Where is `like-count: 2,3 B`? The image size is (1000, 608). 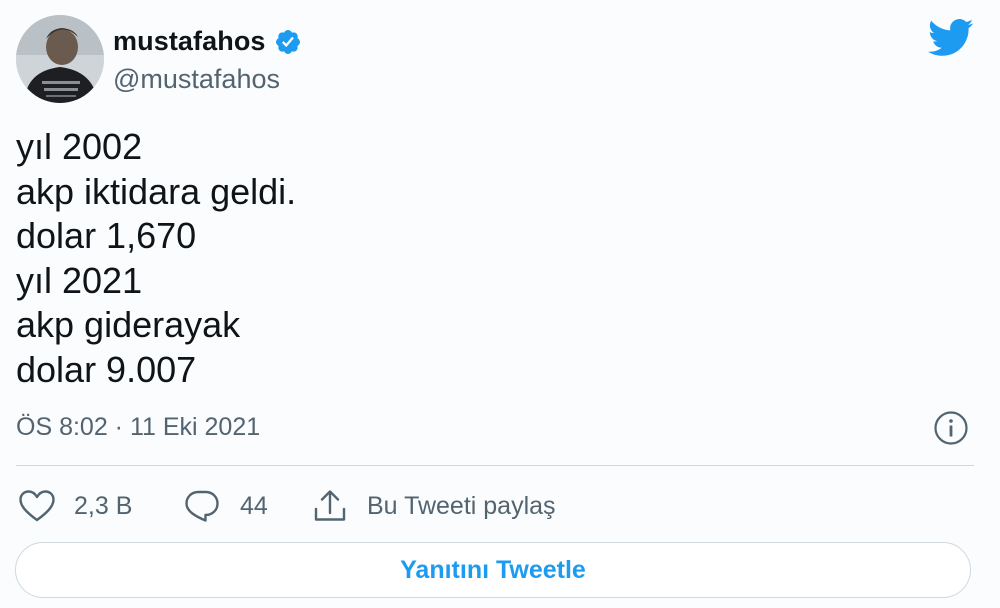 like-count: 2,3 B is located at coordinates (103, 505).